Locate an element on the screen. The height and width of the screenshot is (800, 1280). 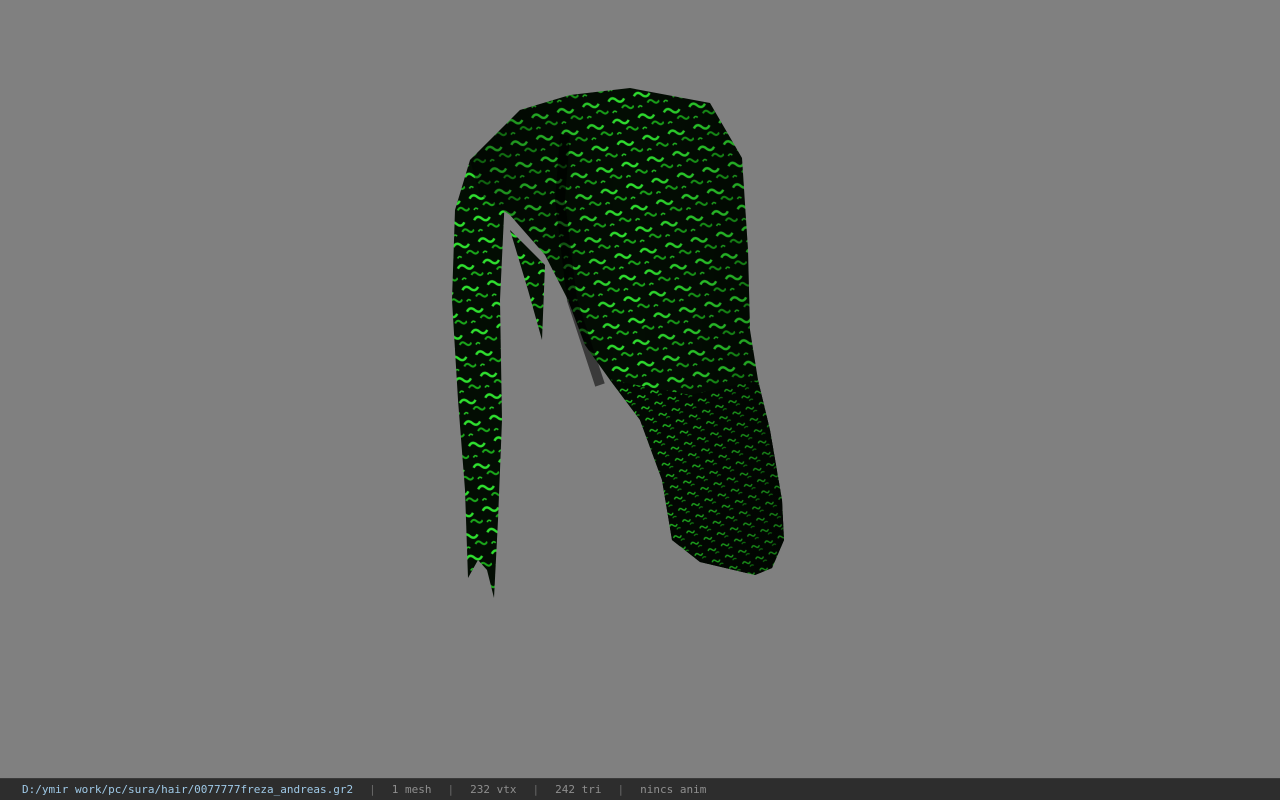
mesh-count: 1 mesh is located at coordinates (411, 789).